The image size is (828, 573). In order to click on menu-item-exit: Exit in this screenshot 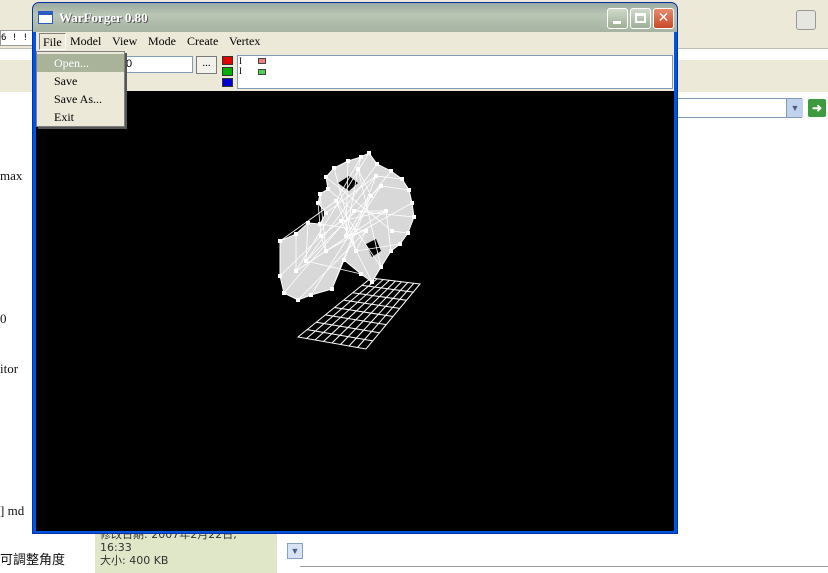, I will do `click(80, 117)`.